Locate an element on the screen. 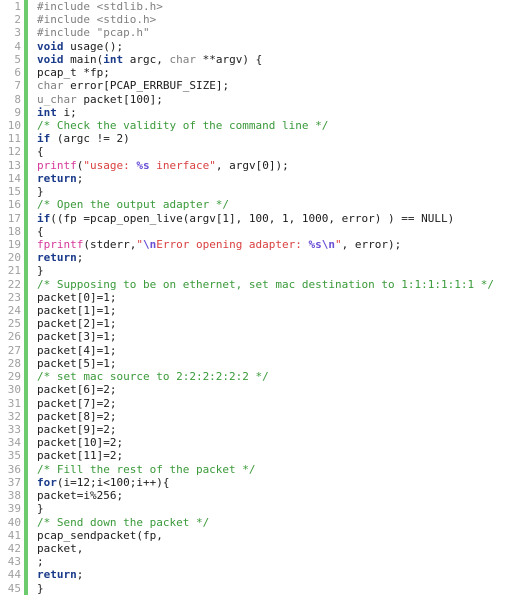 The image size is (527, 595). line-number: 45 is located at coordinates (14, 588).